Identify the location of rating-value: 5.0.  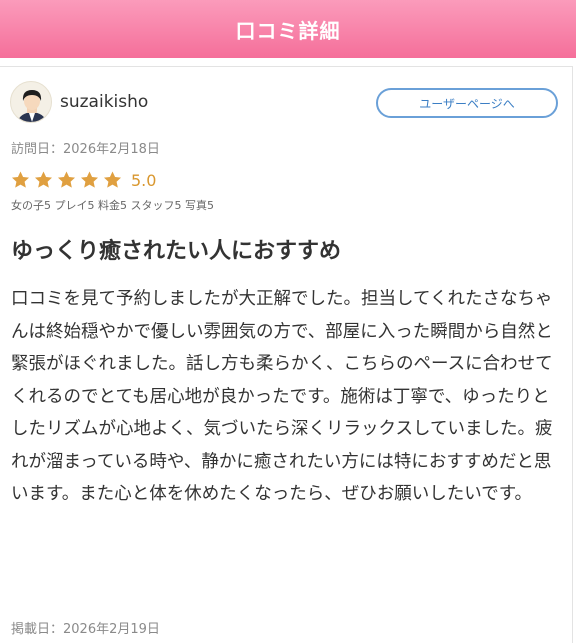
(144, 180).